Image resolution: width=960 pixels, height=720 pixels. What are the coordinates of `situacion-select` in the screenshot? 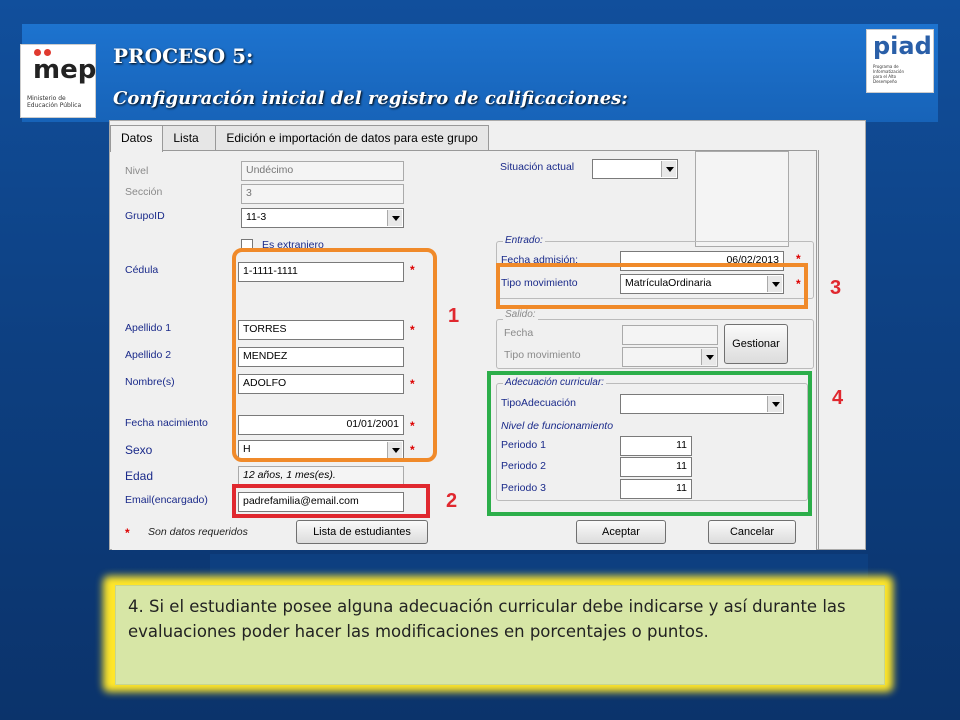 It's located at (635, 169).